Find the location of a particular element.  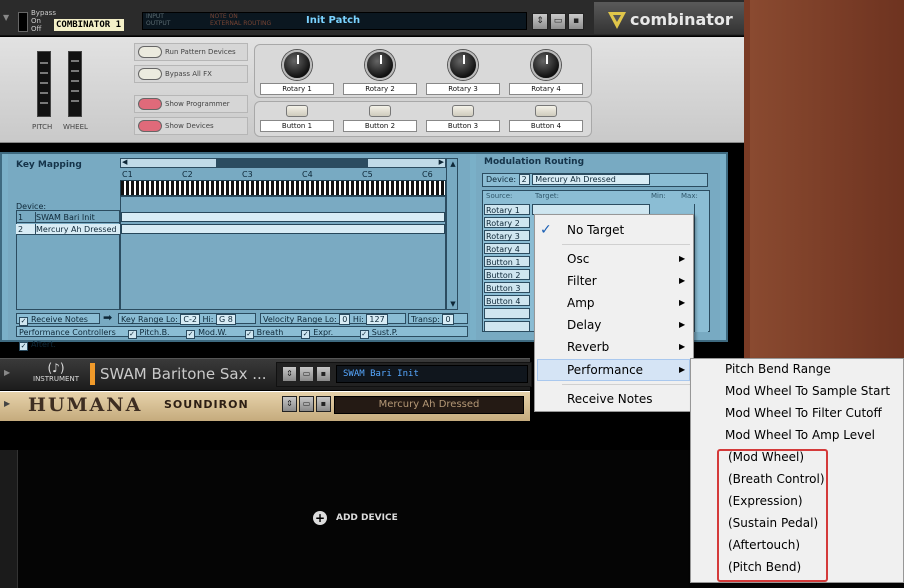

humana-patch-name: Mercury Ah Dressed is located at coordinates (429, 405).